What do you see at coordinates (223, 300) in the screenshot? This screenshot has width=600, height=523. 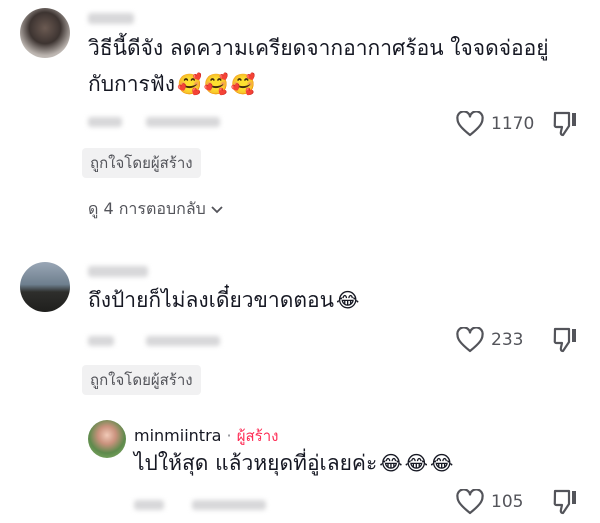 I see `comment-text: ถึงป้ายก็ไม่ลงเดี๋ยวขาดตอน 😂` at bounding box center [223, 300].